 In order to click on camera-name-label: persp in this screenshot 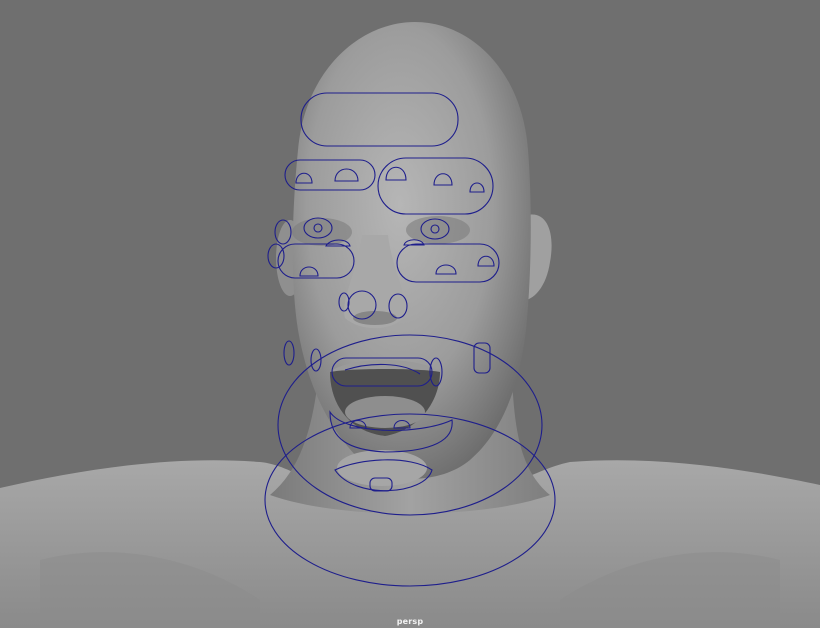, I will do `click(410, 621)`.